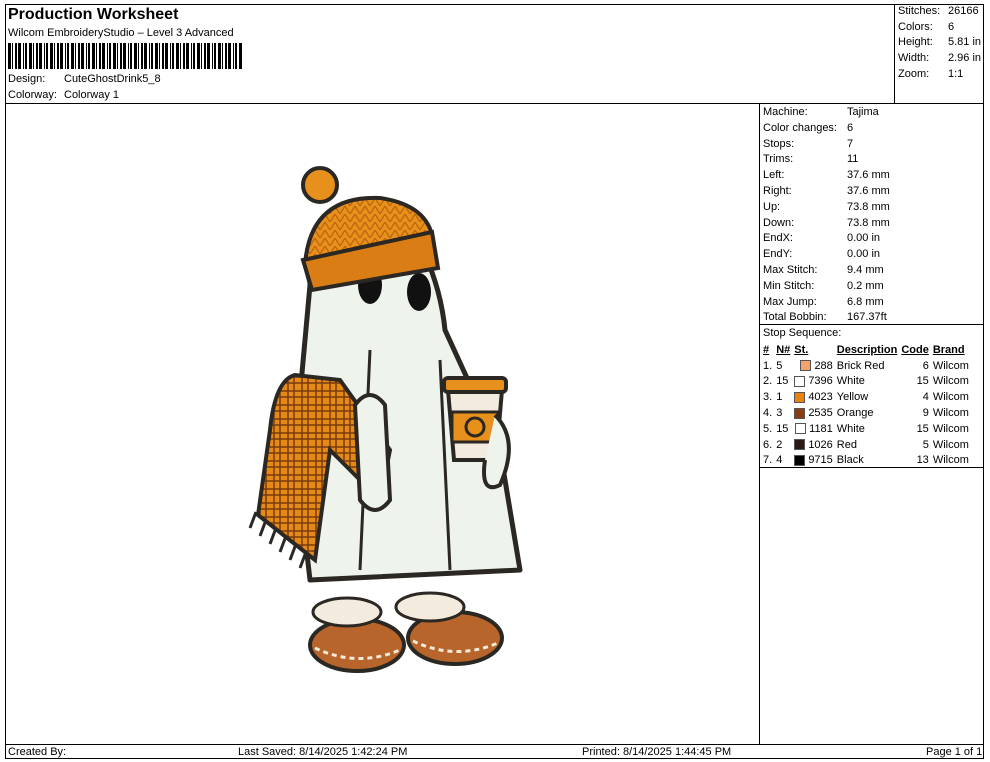 Image resolution: width=990 pixels, height=762 pixels. What do you see at coordinates (866, 413) in the screenshot?
I see `table-row: 4. 3 2535 Orange 9 Wilcom` at bounding box center [866, 413].